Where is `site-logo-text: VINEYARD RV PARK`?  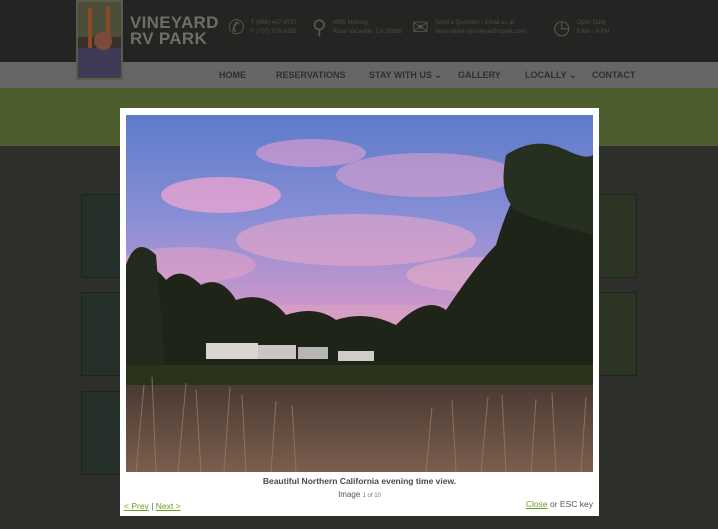 site-logo-text: VINEYARD RV PARK is located at coordinates (174, 31).